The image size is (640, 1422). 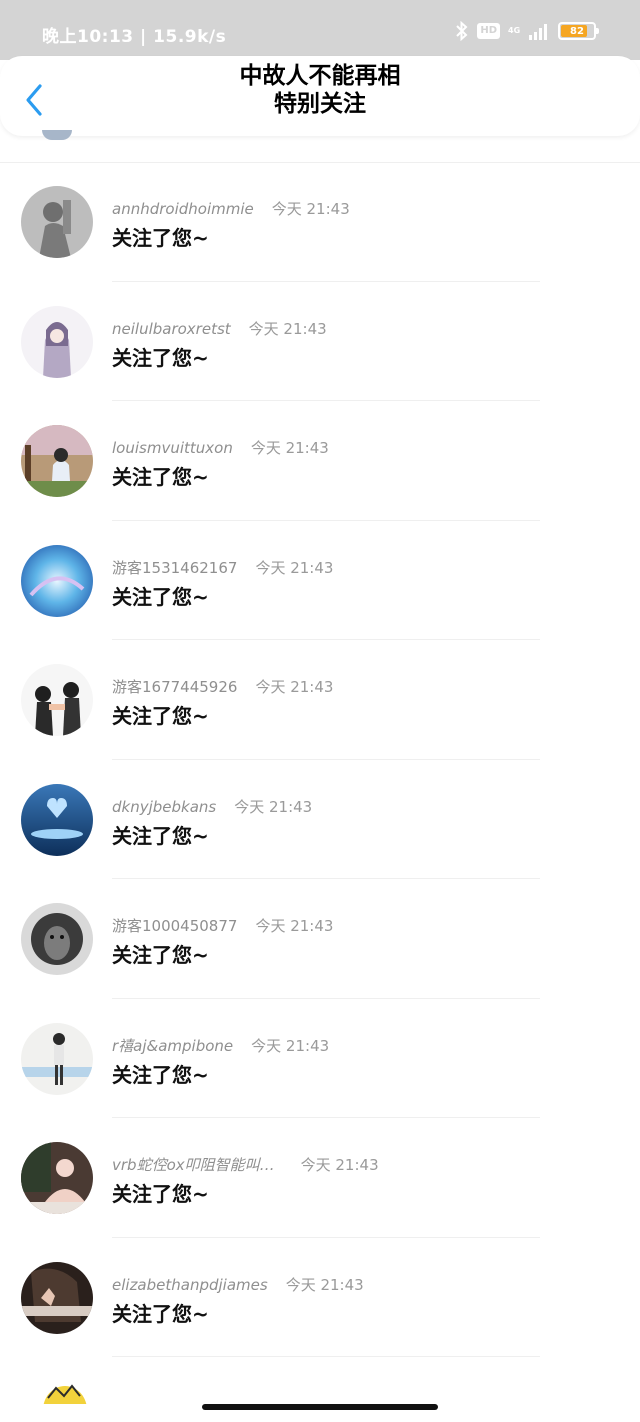 What do you see at coordinates (320, 461) in the screenshot?
I see `list-item: louismvuittuxon 今天 21:43 关注了您~` at bounding box center [320, 461].